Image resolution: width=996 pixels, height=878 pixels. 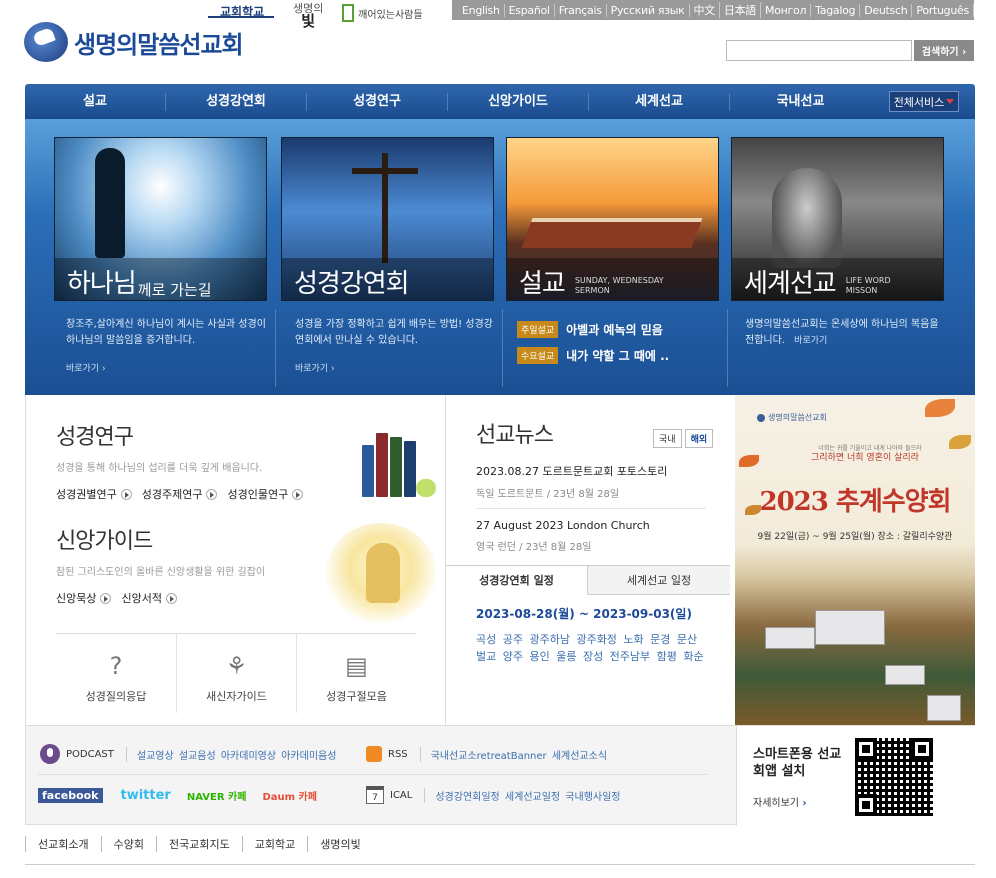 I want to click on quick-link-label: 성경질의응답, so click(x=116, y=696).